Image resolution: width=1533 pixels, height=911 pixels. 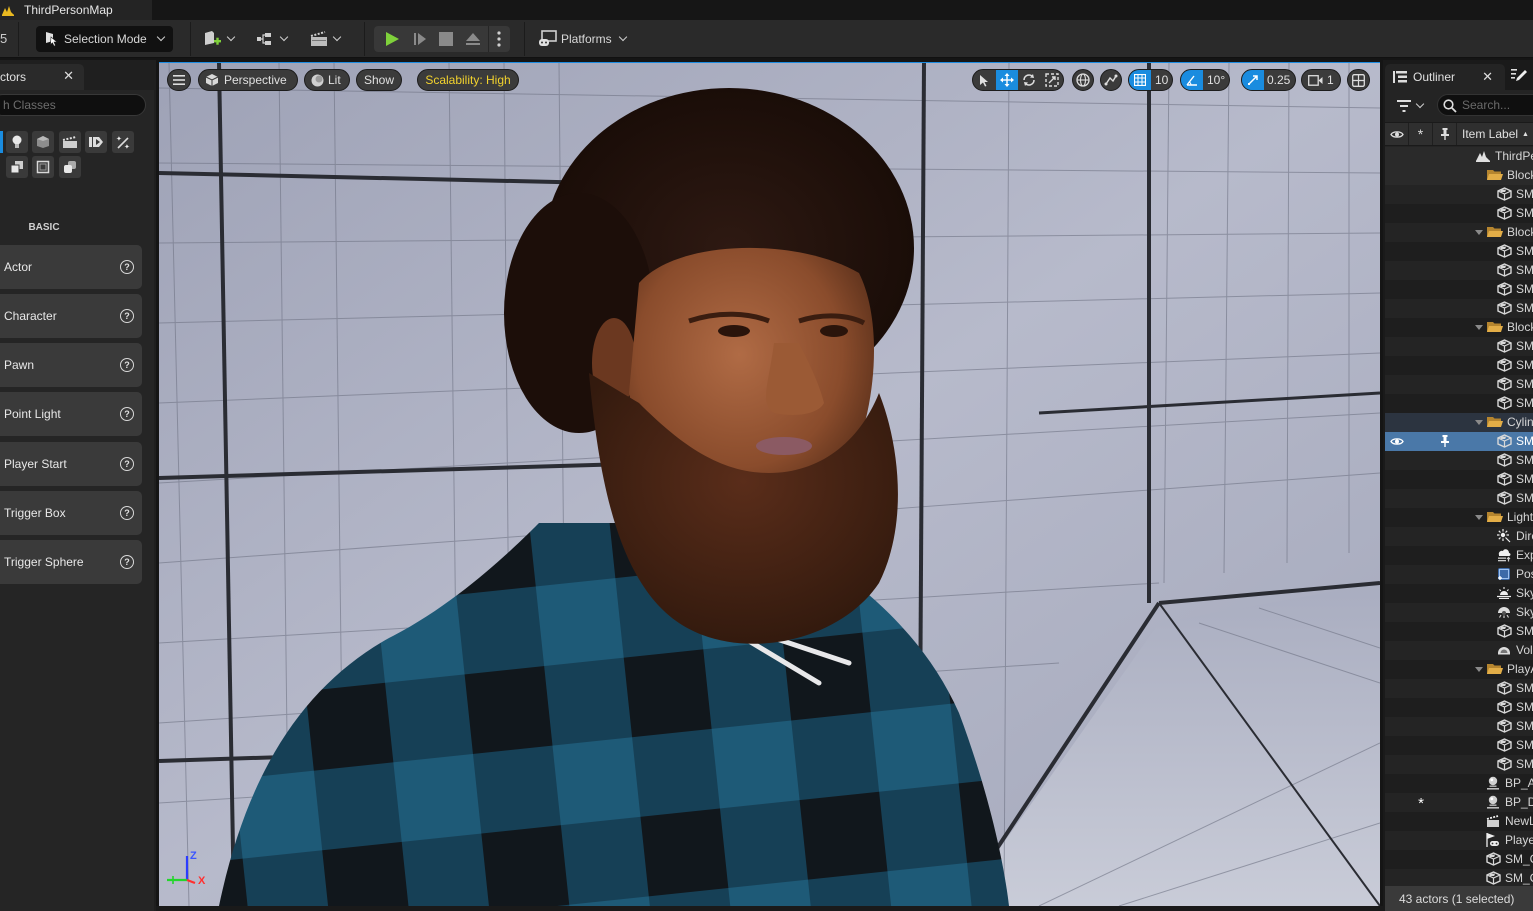 I want to click on outliner-row: ThirdPersonMap, so click(x=1459, y=156).